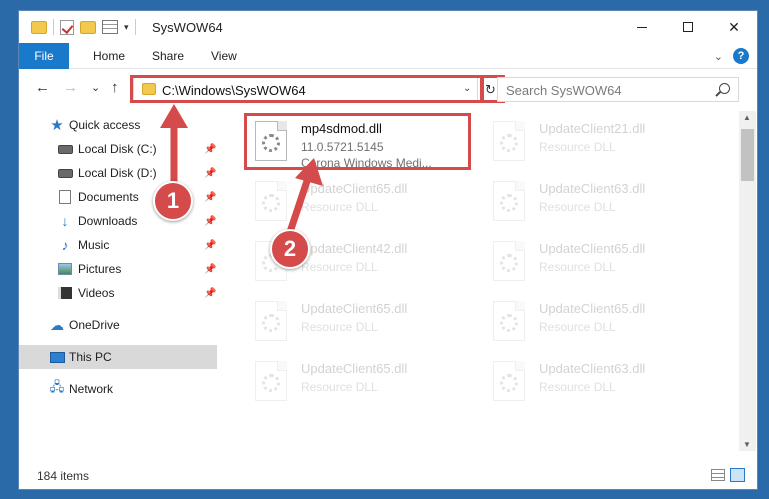 The width and height of the screenshot is (769, 499). Describe the element at coordinates (173, 201) in the screenshot. I see `step-1-badge: 1` at that location.